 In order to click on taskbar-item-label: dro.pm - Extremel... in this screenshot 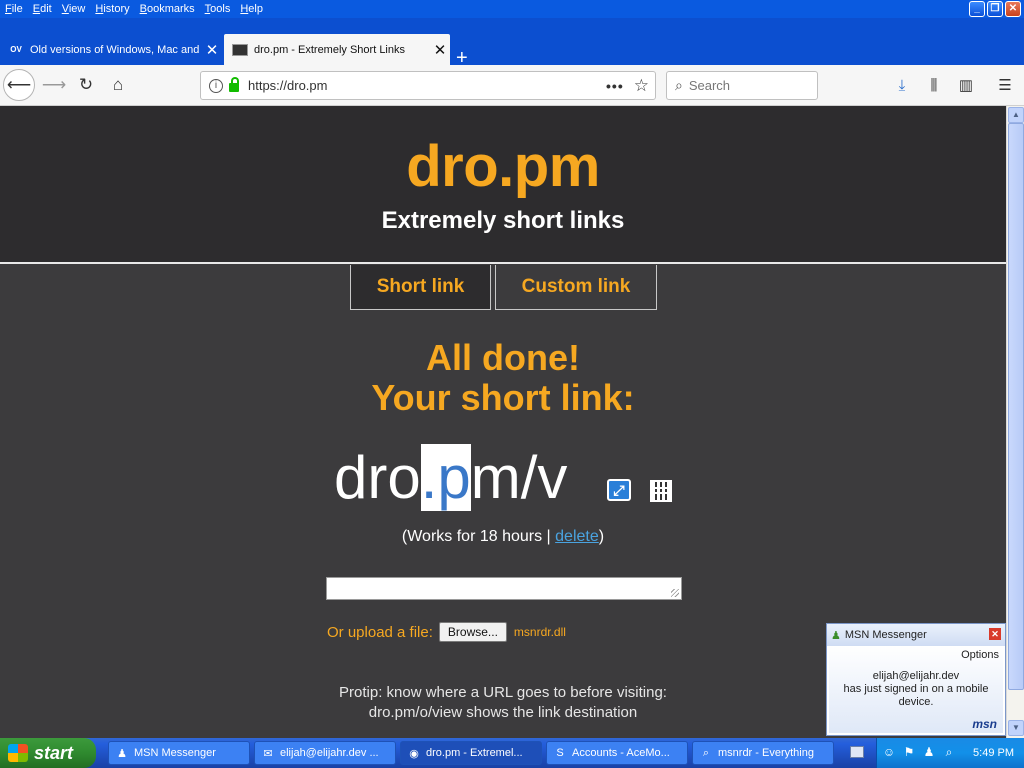, I will do `click(474, 753)`.